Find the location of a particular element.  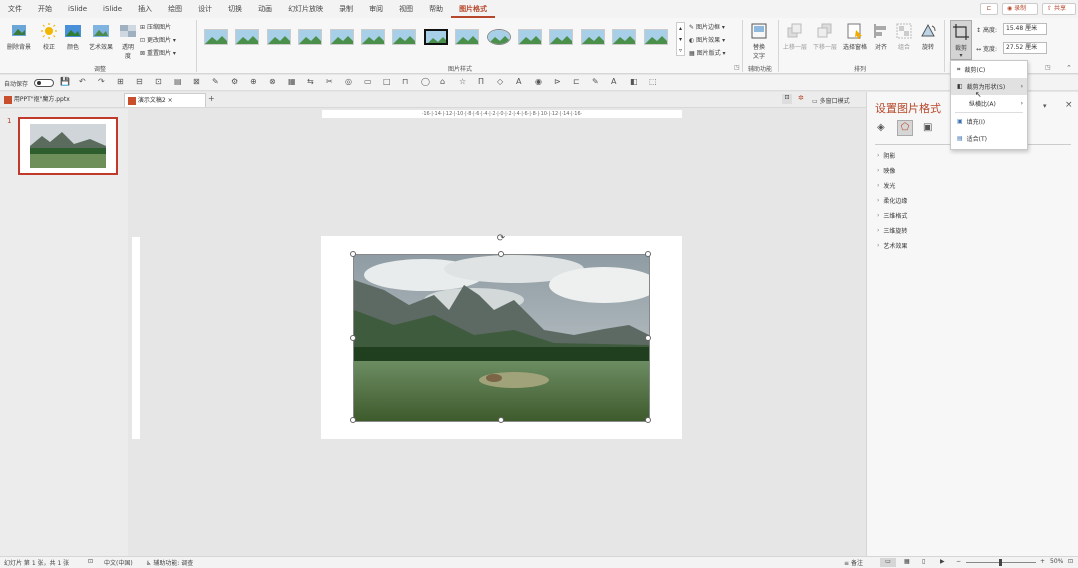

remove-background-button: 删除背景 is located at coordinates (19, 36).